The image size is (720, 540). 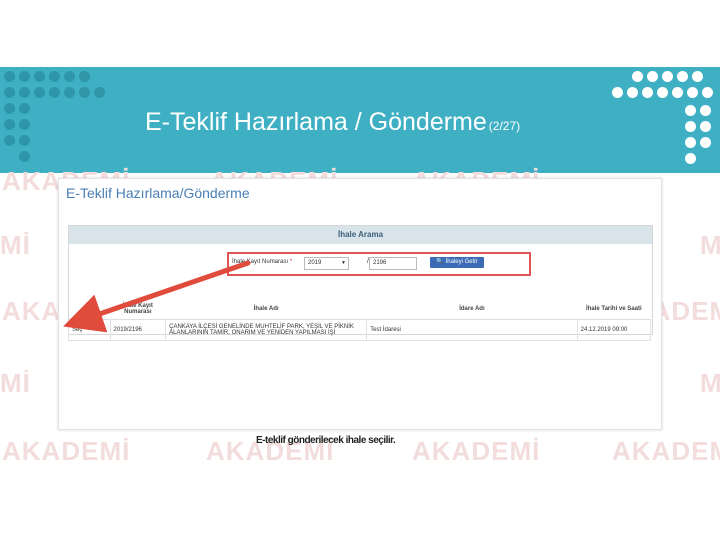 I want to click on pointer-arrow, so click(x=157, y=296).